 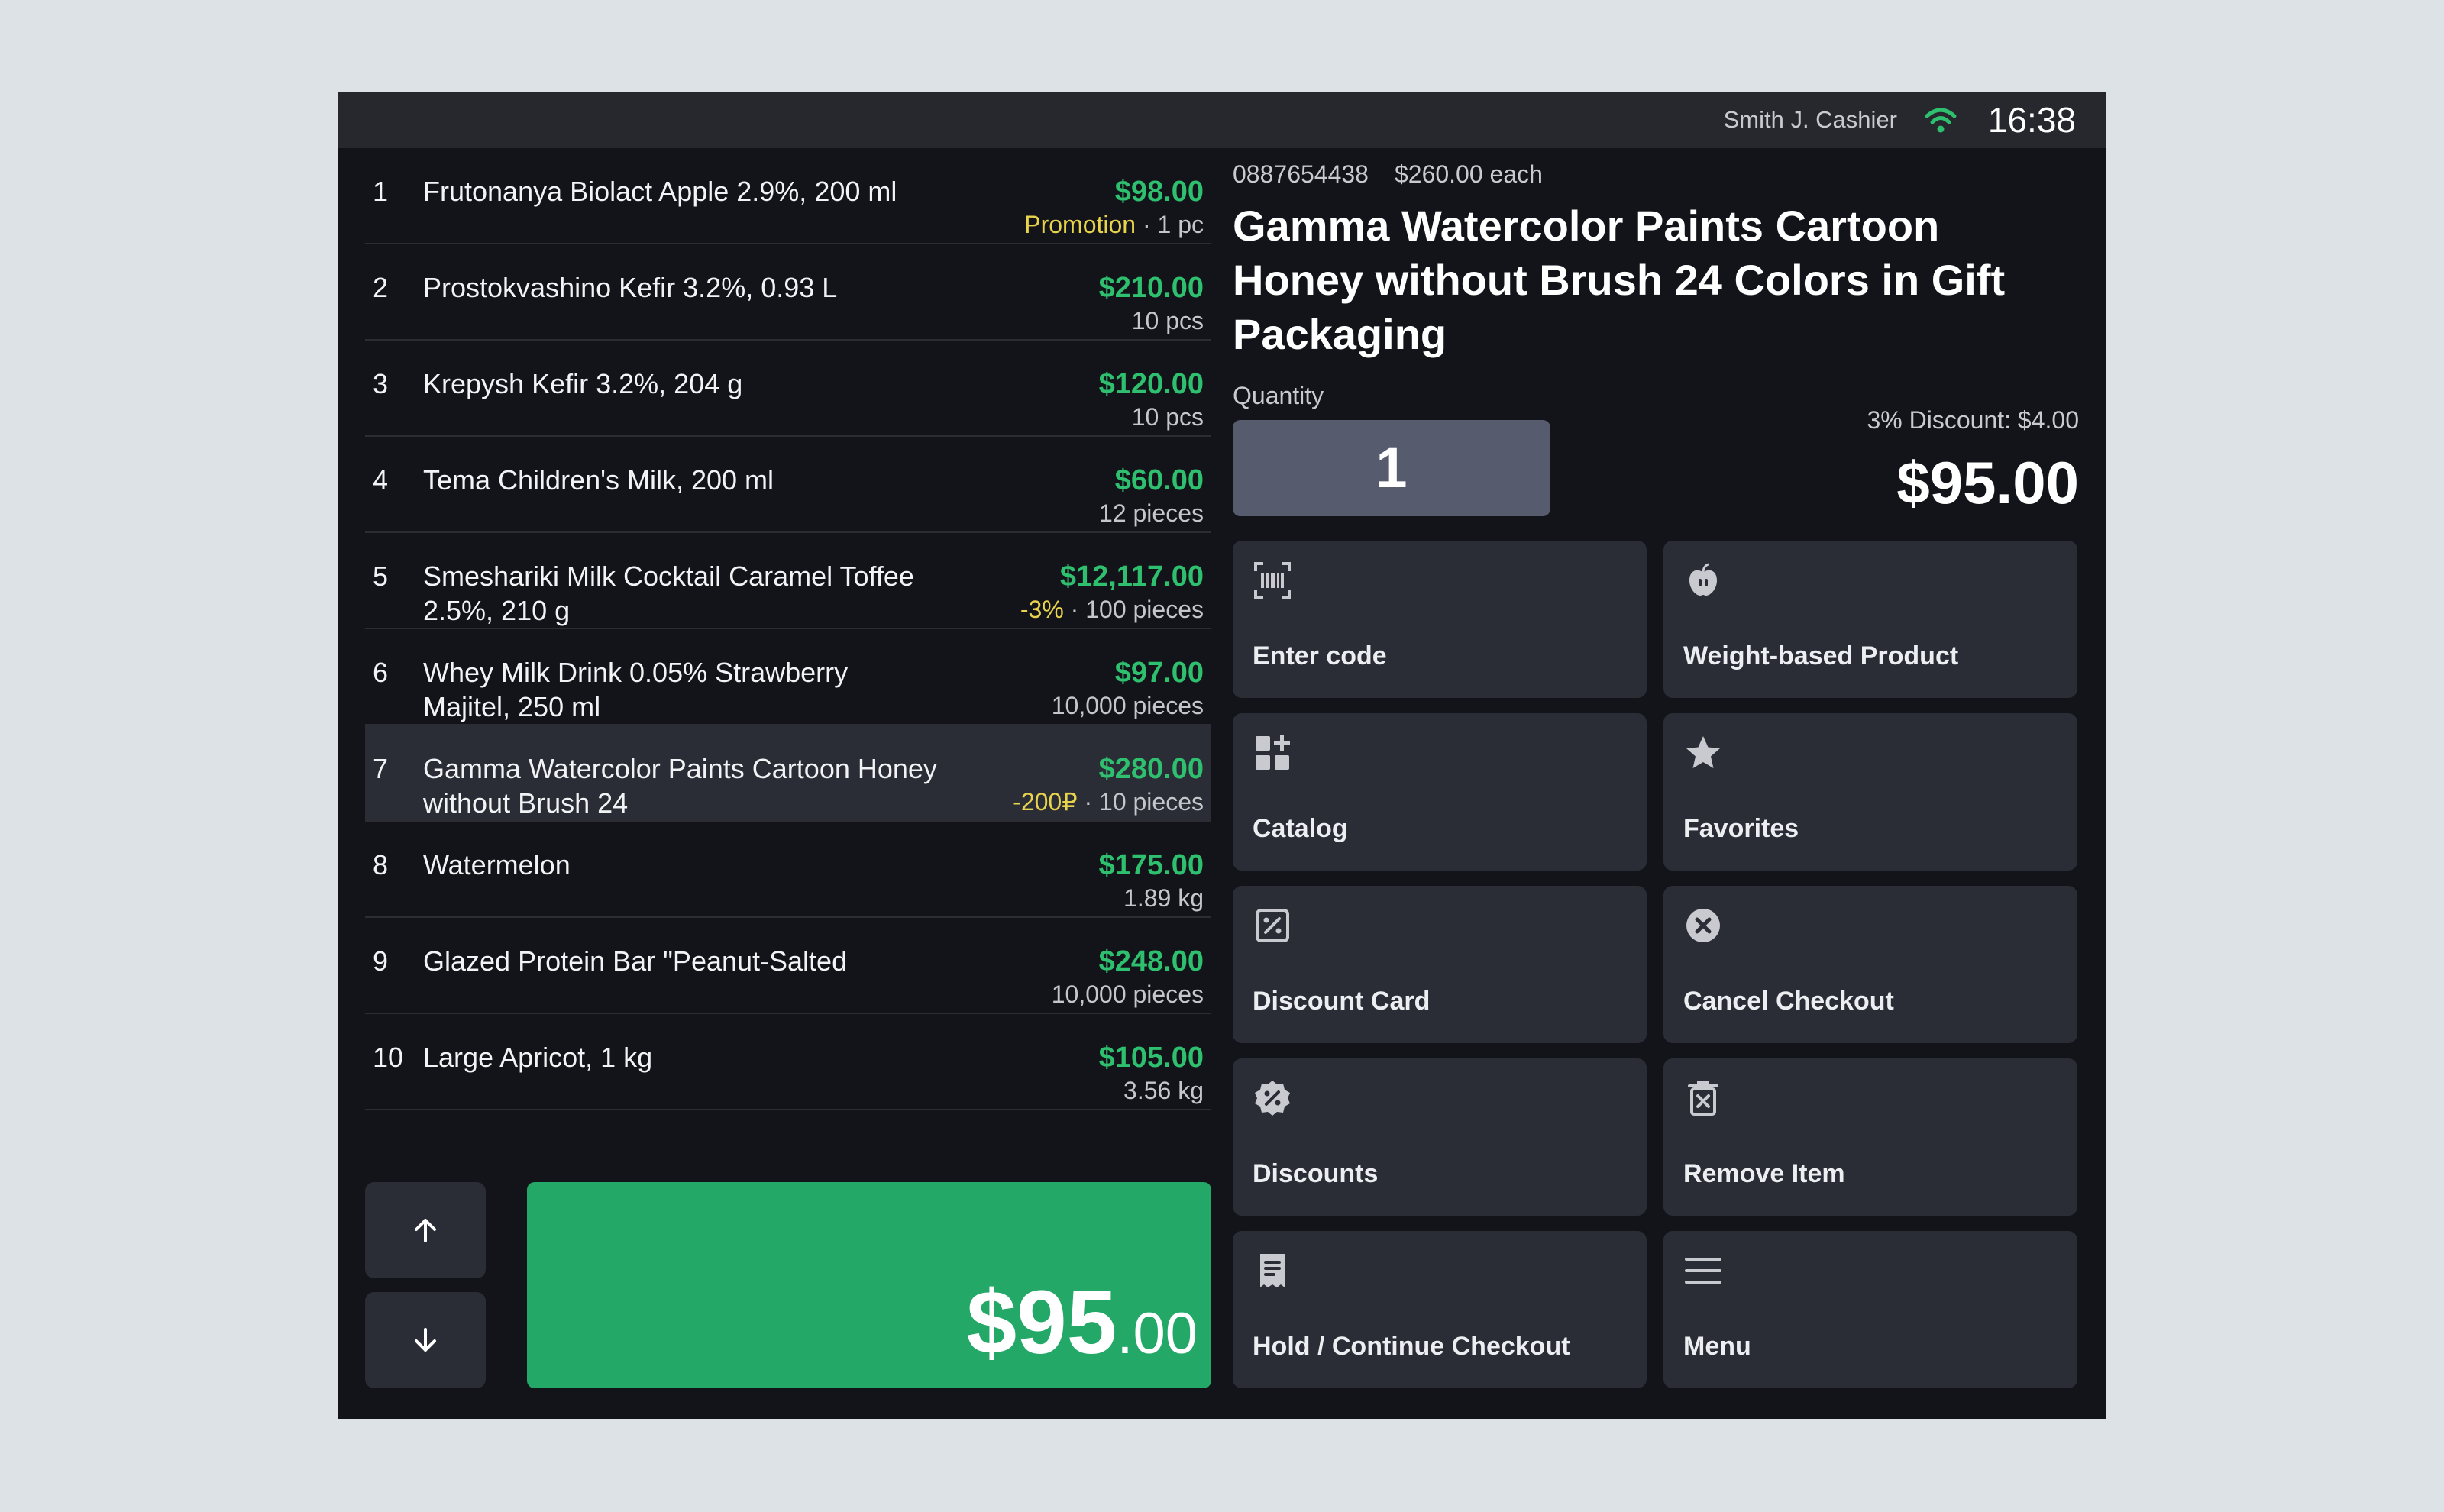 What do you see at coordinates (635, 961) in the screenshot?
I see `row-name: Glazed Protein Bar "Peanut-Salted` at bounding box center [635, 961].